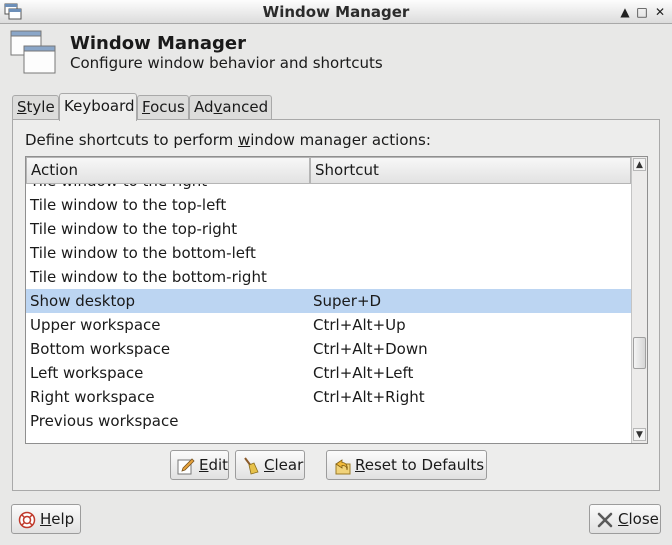 The image size is (672, 545). What do you see at coordinates (639, 164) in the screenshot?
I see `scroll-up-arrow-icon: ▲` at bounding box center [639, 164].